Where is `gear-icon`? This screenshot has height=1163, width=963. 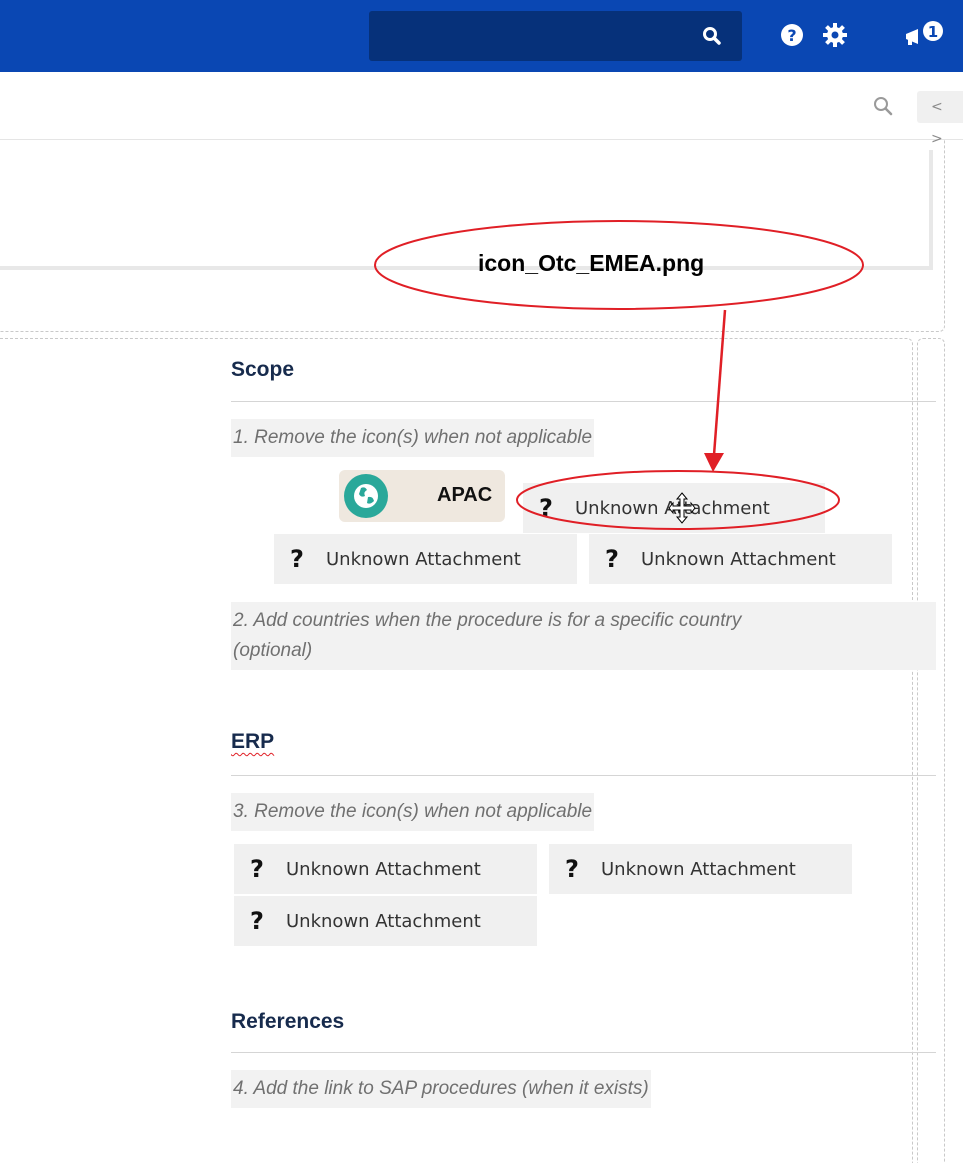 gear-icon is located at coordinates (835, 35).